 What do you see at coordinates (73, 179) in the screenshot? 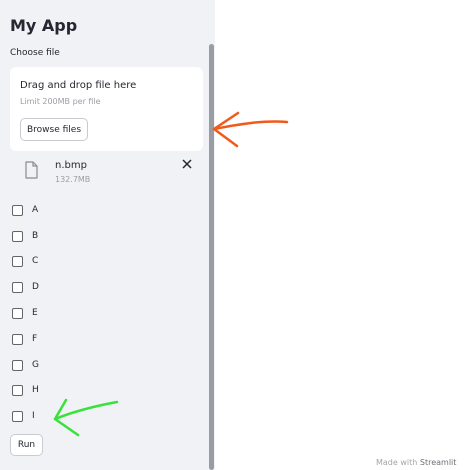
I see `uploaded-file-size: 132.7MB` at bounding box center [73, 179].